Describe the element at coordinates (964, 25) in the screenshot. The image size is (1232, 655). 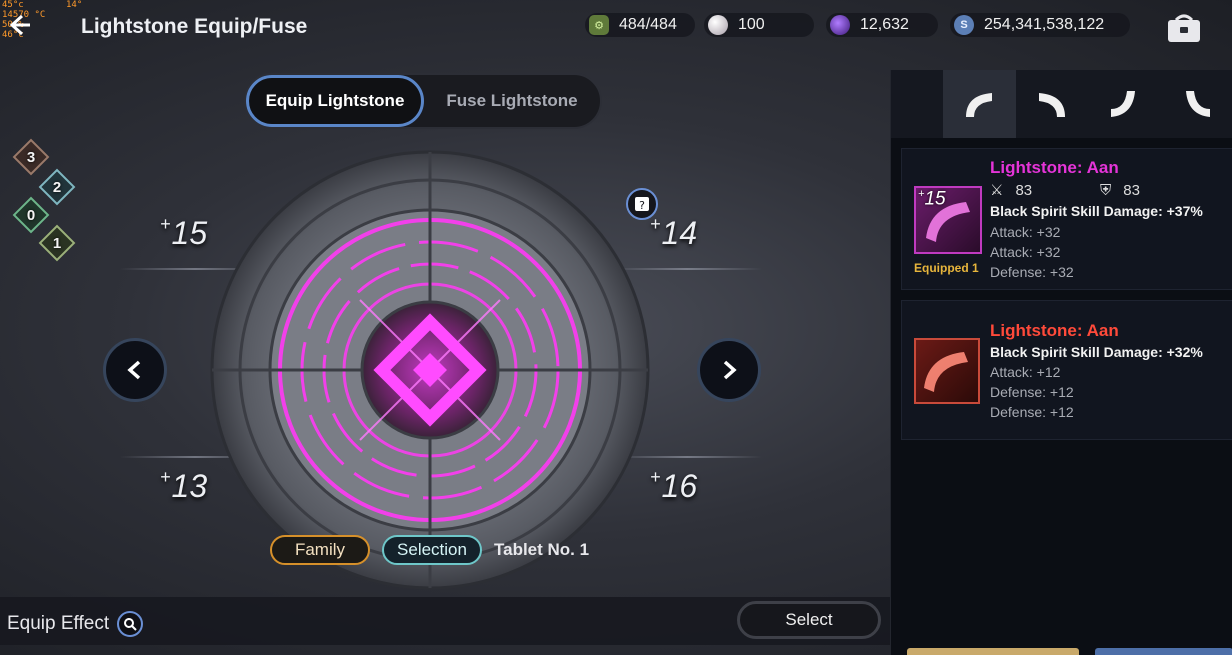
I see `silver-coin-icon: S` at that location.